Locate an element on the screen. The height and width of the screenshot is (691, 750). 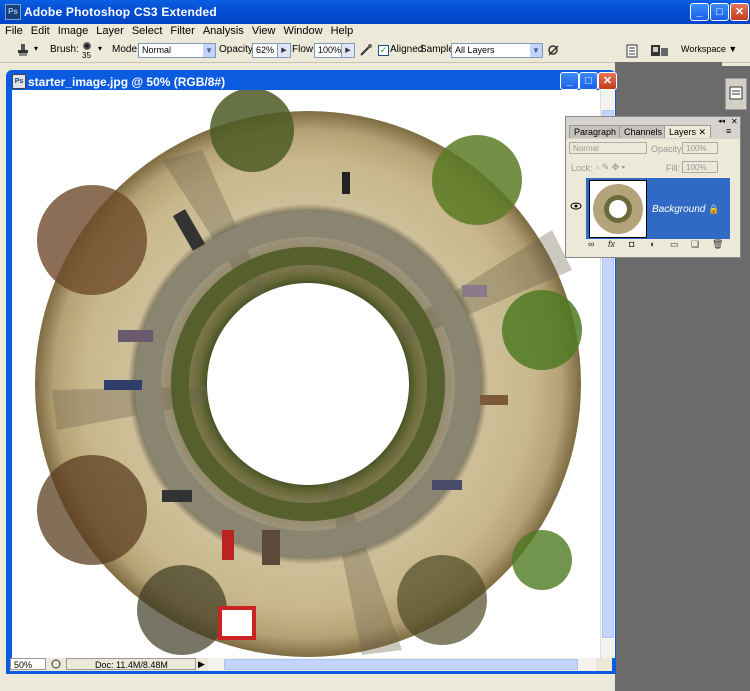
opacity-slider-button: ▶ is located at coordinates (284, 50).